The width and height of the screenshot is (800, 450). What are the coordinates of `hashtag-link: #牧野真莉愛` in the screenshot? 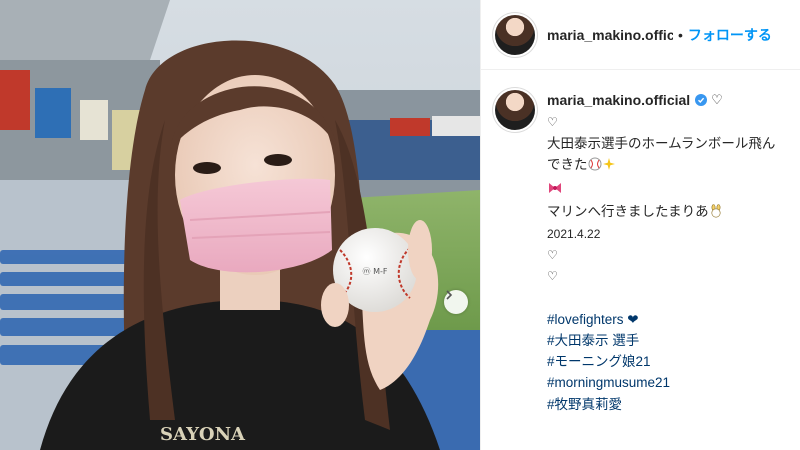 It's located at (671, 404).